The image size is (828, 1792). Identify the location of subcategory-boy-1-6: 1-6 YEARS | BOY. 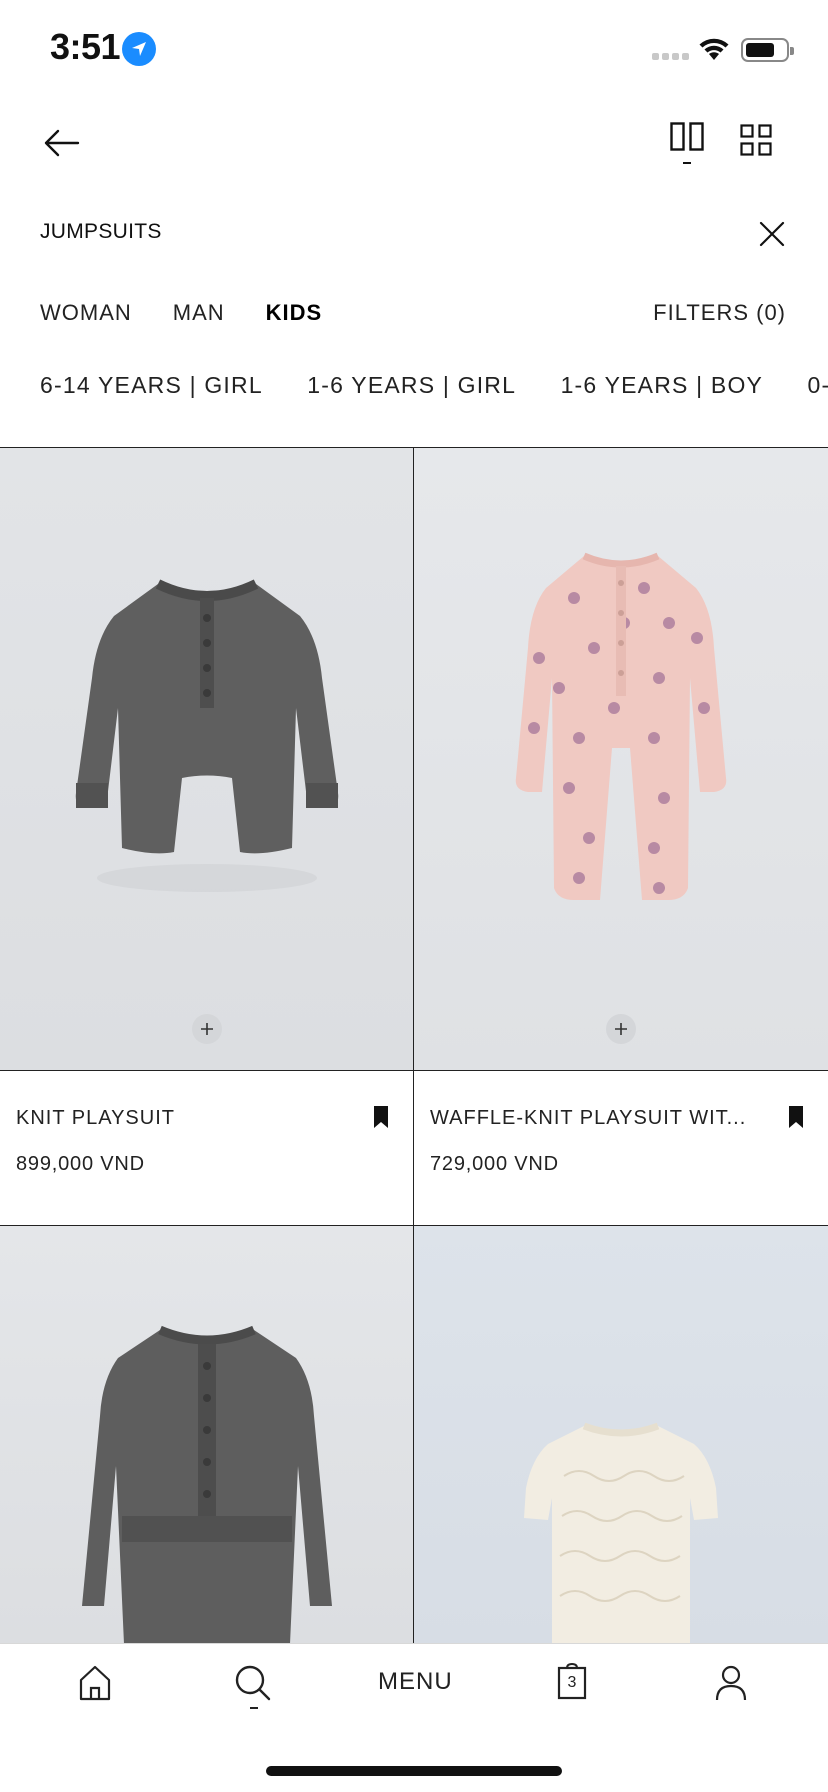
(662, 385).